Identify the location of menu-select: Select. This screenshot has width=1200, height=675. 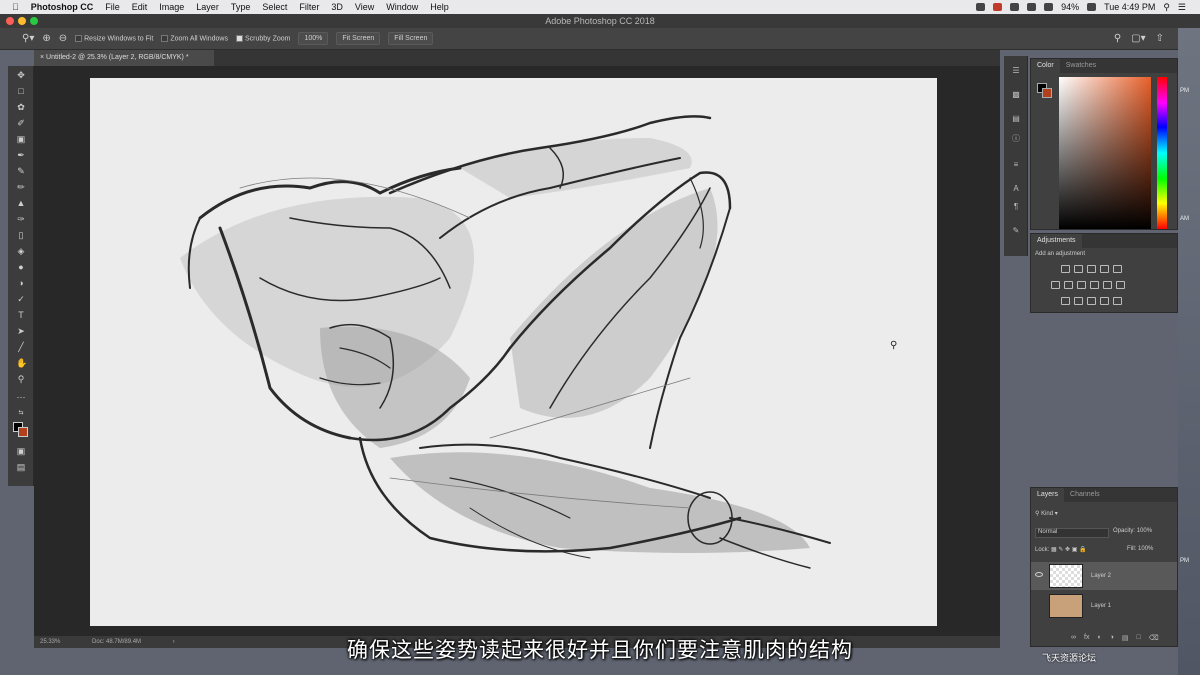
(274, 7).